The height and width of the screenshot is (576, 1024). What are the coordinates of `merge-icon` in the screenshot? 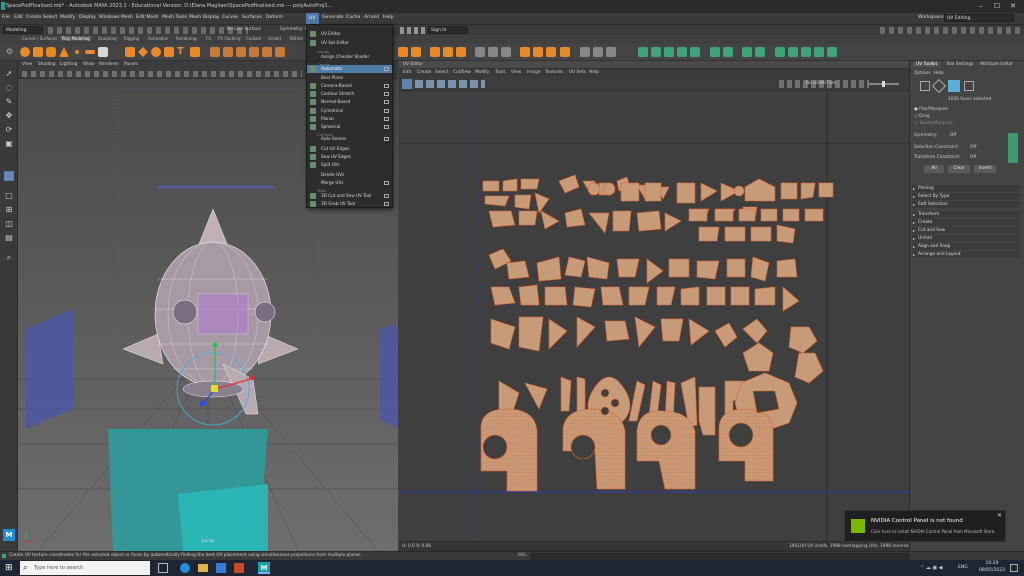 It's located at (435, 52).